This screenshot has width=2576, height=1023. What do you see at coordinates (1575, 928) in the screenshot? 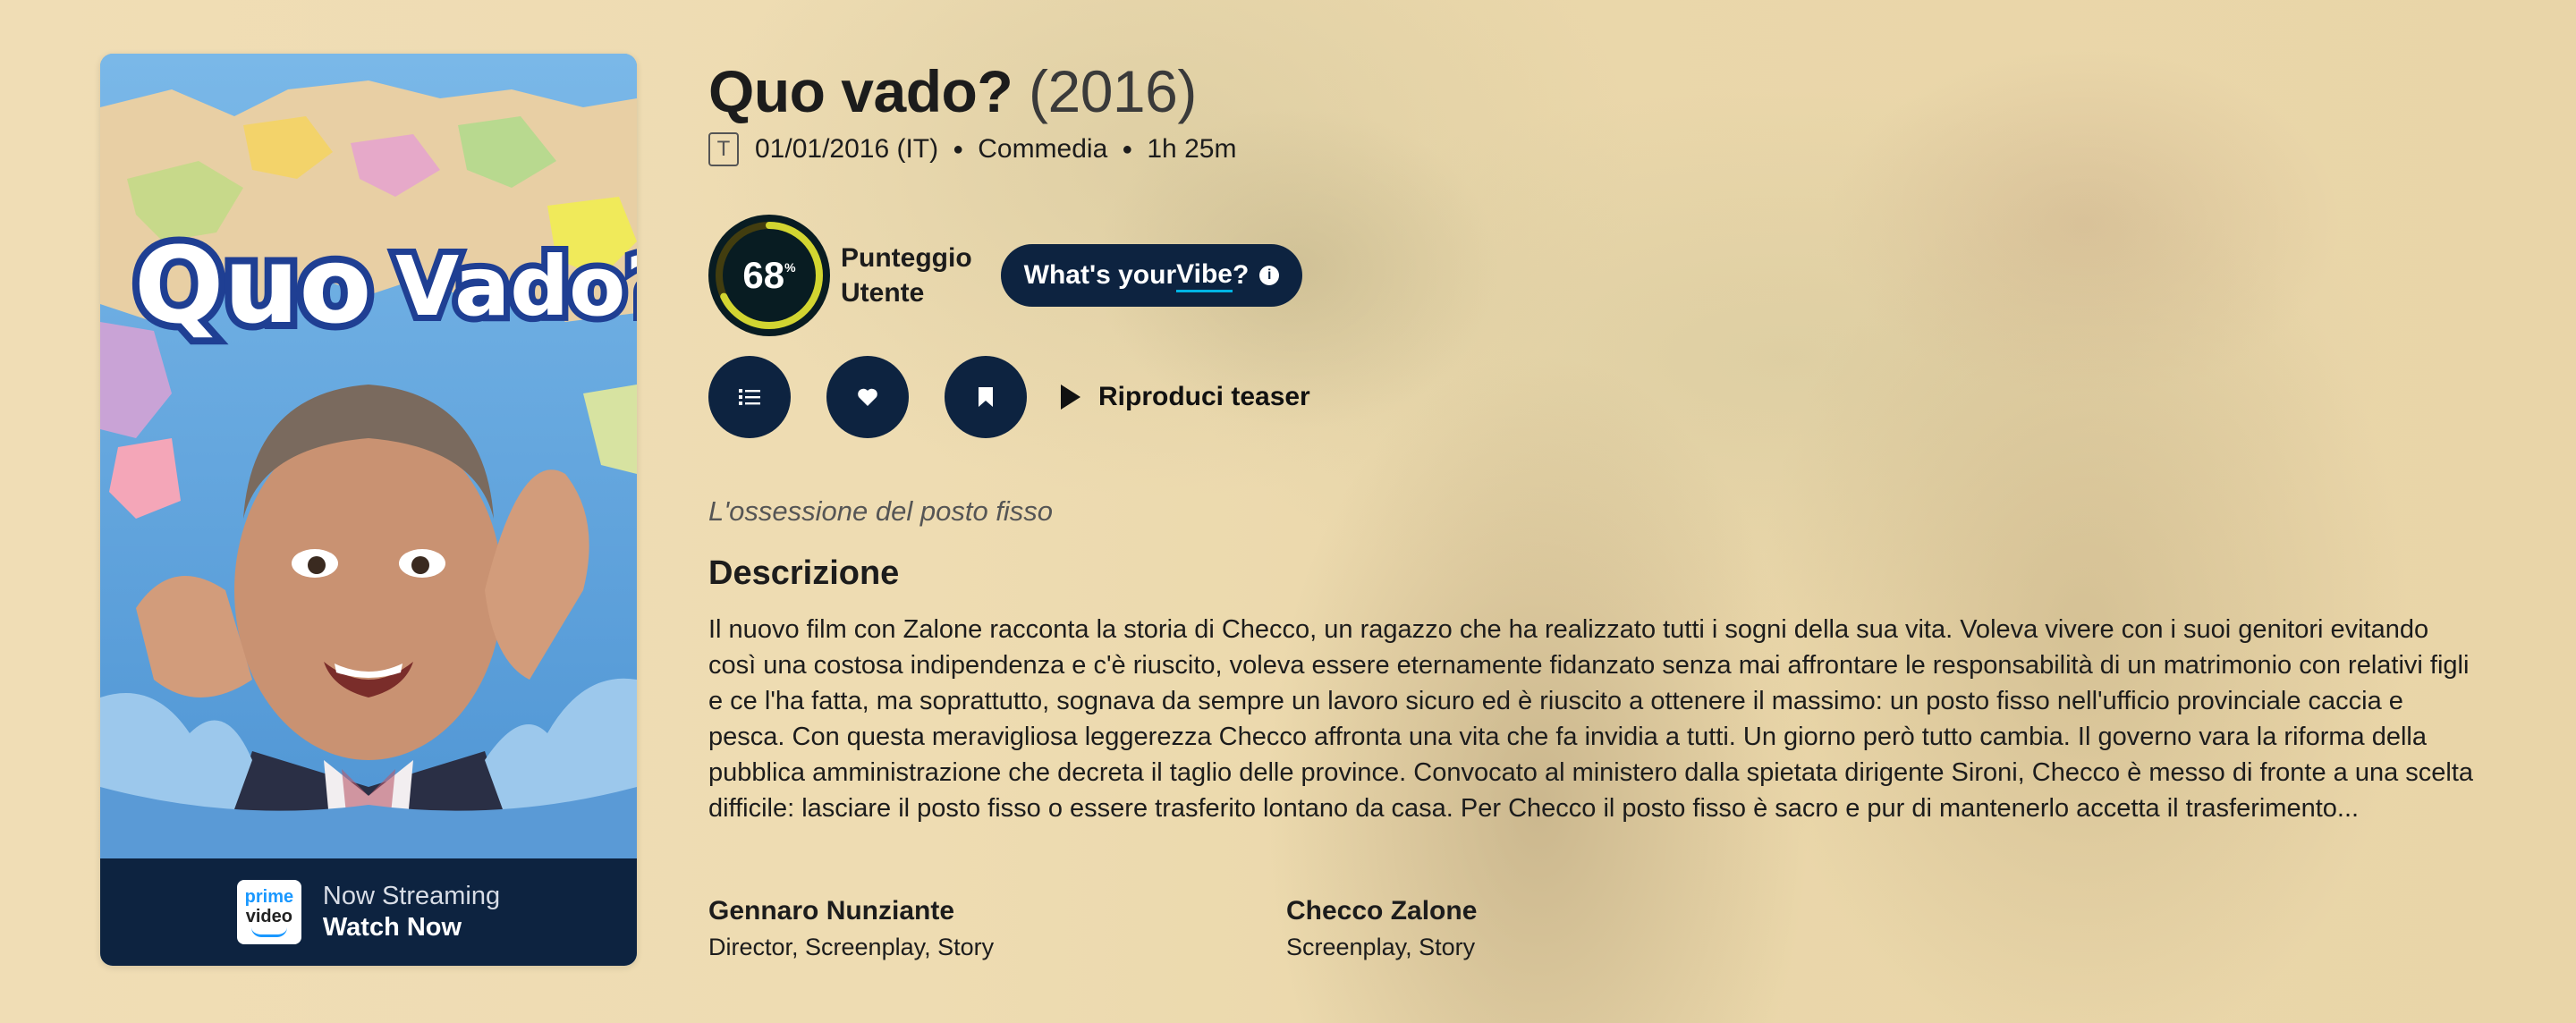
I see `crew-member: Checco Zalone Screenplay, Story` at bounding box center [1575, 928].